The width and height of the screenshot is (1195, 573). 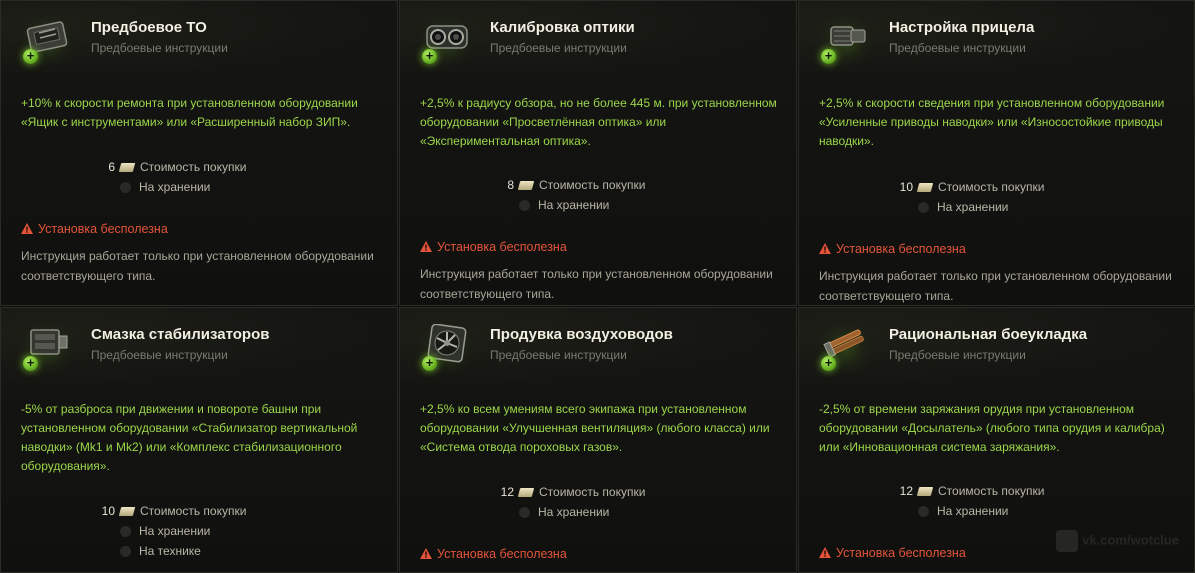 I want to click on card-title: Продувка воздуховодов, so click(x=581, y=334).